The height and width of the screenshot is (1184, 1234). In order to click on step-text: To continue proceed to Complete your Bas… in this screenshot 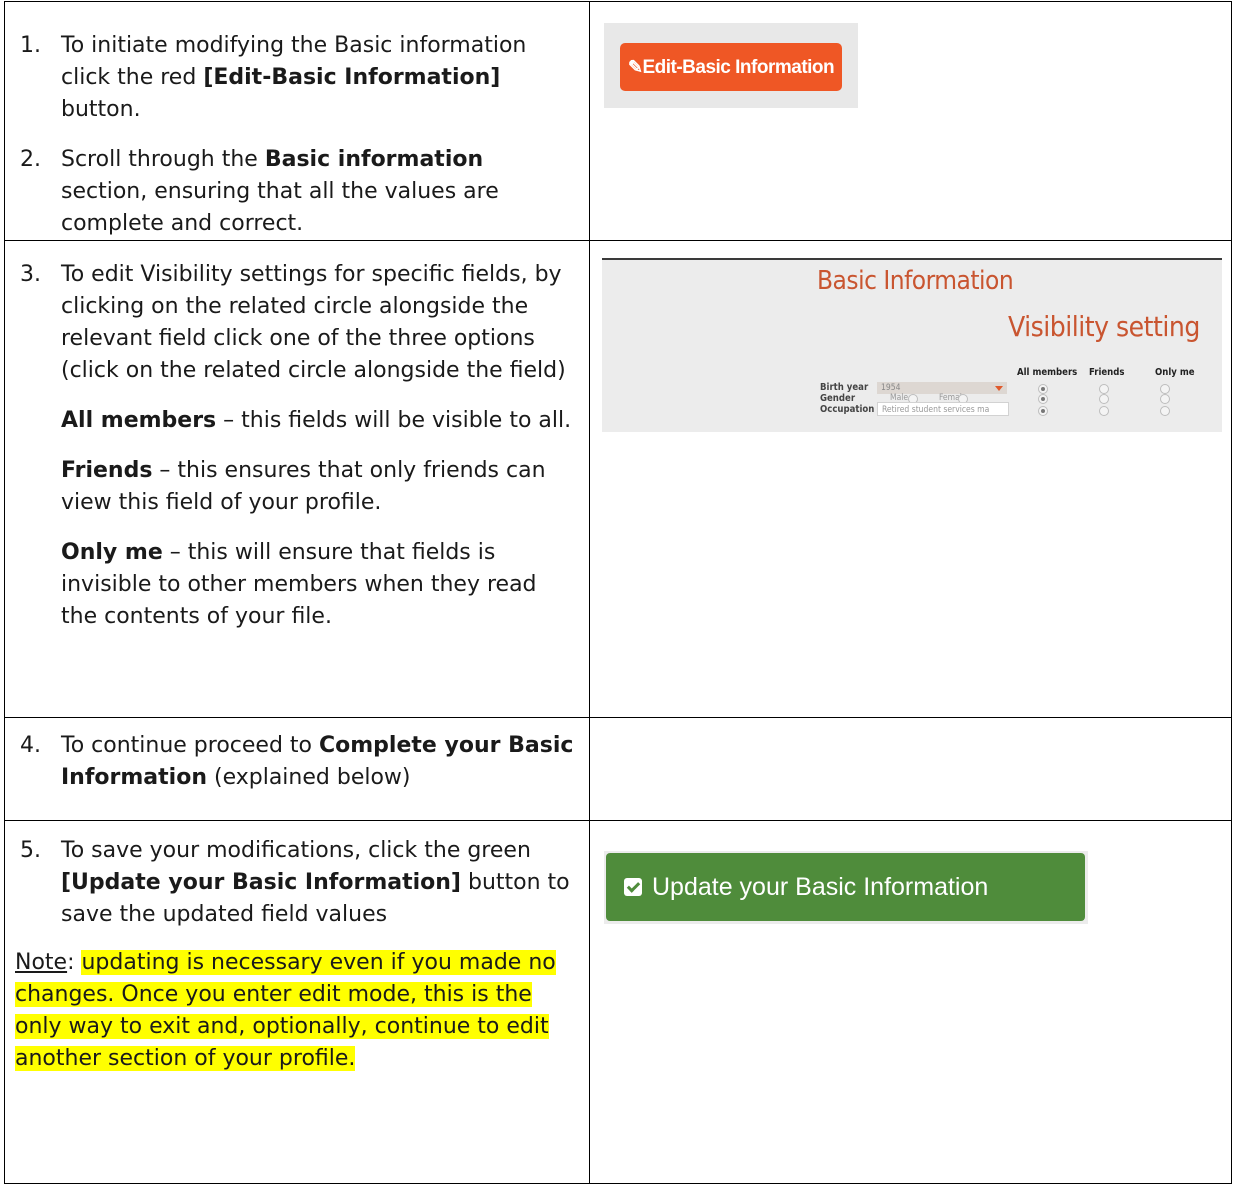, I will do `click(317, 761)`.